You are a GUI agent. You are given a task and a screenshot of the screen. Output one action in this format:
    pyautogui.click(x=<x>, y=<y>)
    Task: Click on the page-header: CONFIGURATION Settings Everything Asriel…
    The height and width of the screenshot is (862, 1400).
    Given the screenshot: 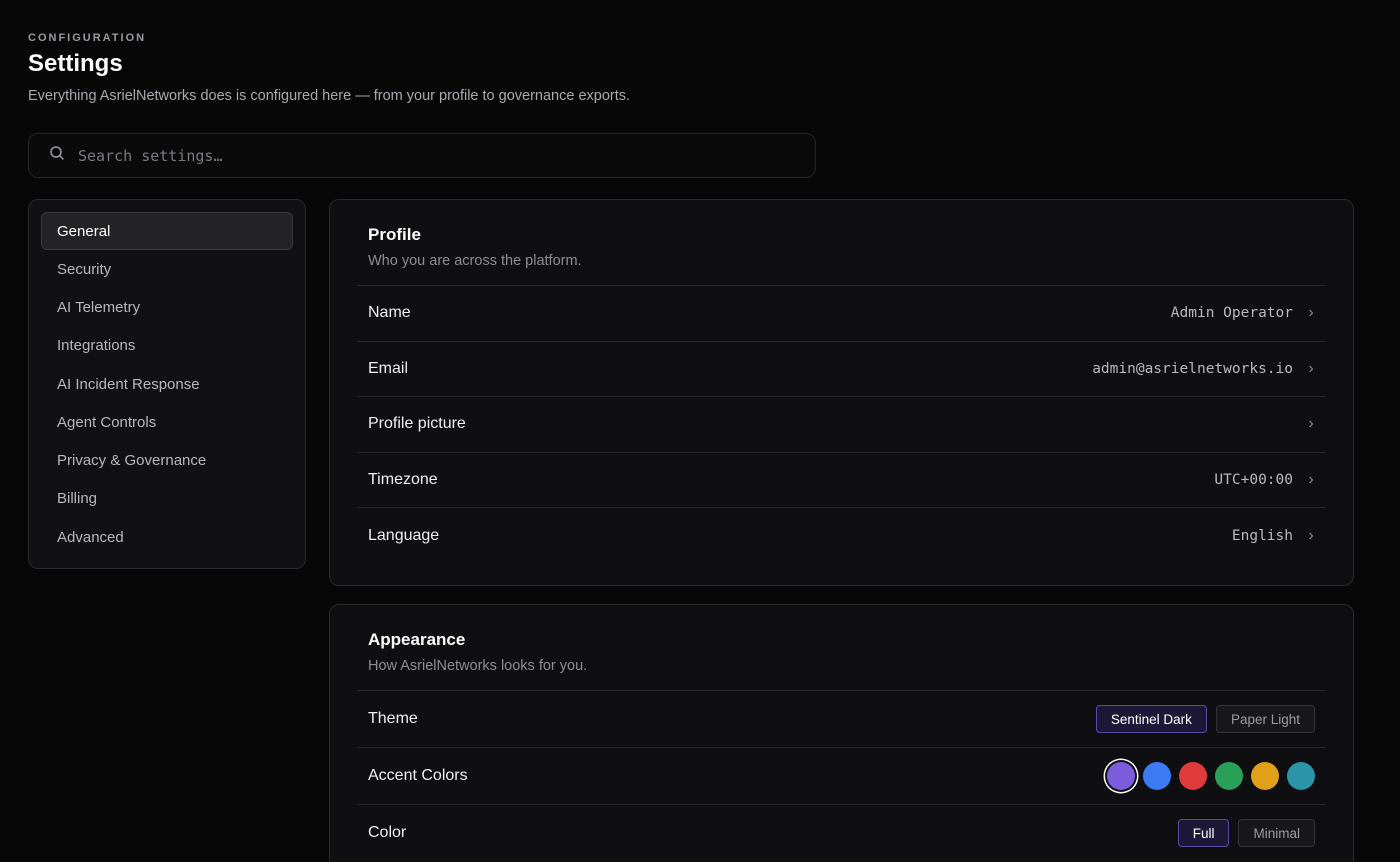 What is the action you would take?
    pyautogui.click(x=329, y=68)
    